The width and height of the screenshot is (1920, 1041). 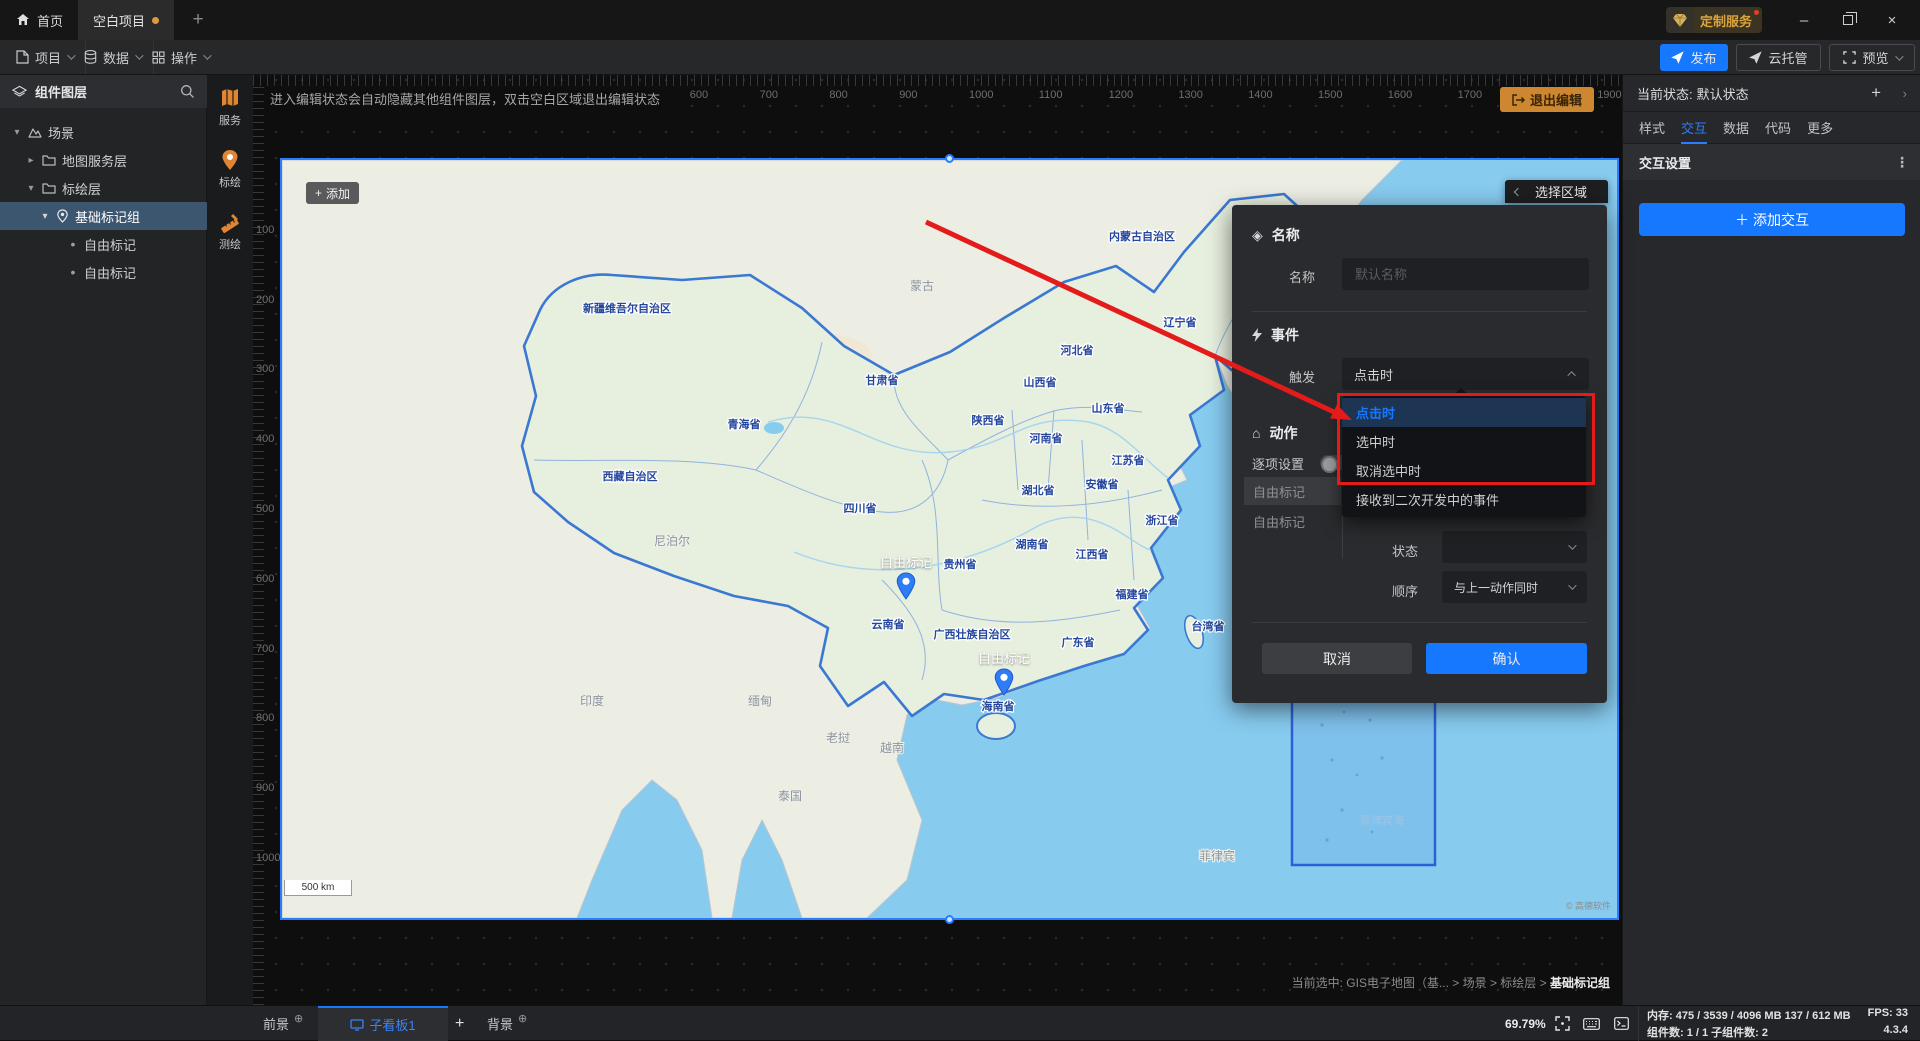 What do you see at coordinates (1742, 219) in the screenshot?
I see `plus-icon: ＋` at bounding box center [1742, 219].